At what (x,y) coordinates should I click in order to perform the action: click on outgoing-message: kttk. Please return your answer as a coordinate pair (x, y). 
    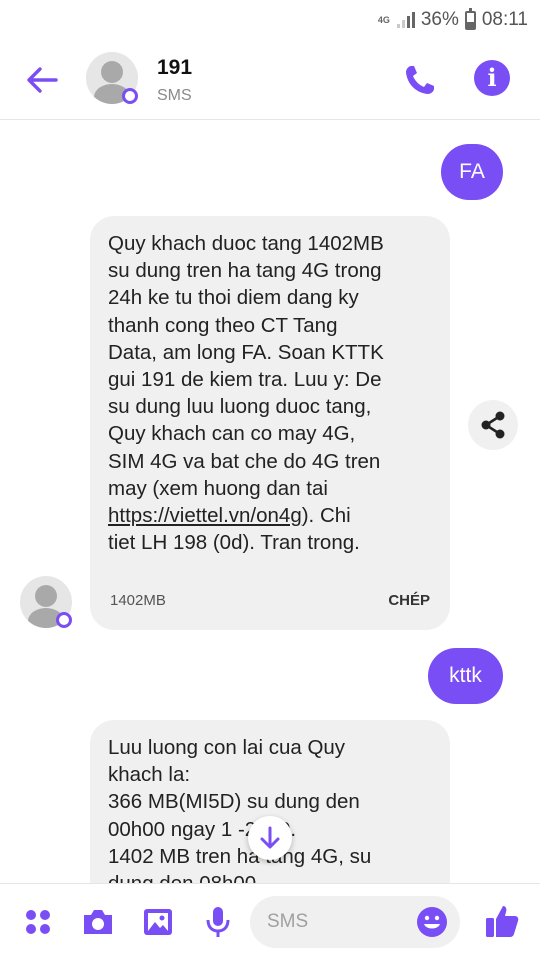
    Looking at the image, I should click on (465, 676).